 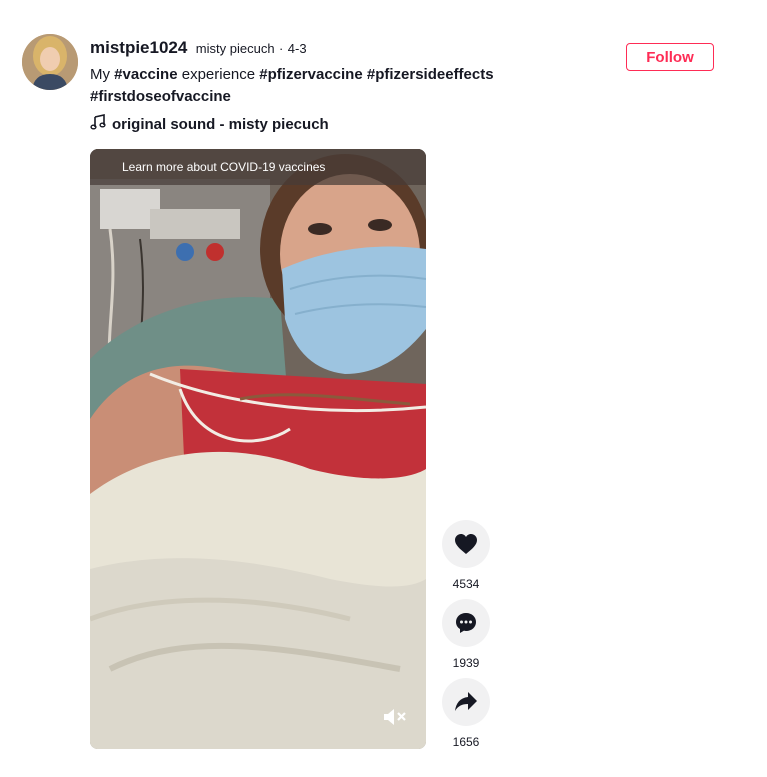 I want to click on share-button, so click(x=466, y=702).